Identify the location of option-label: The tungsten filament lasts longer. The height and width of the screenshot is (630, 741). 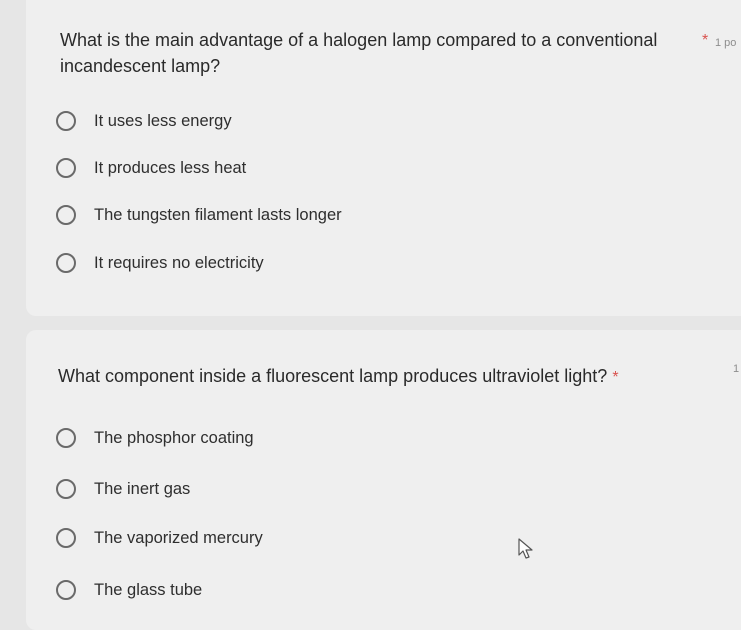
(218, 214).